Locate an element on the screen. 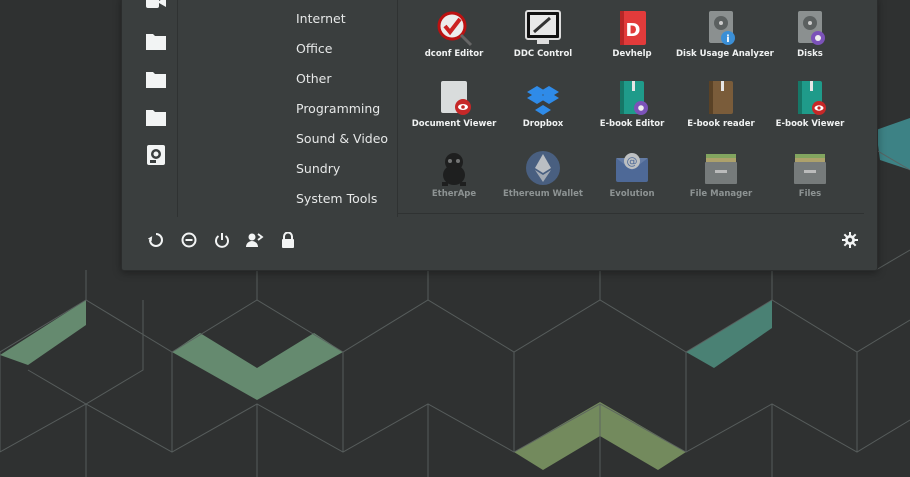 Image resolution: width=910 pixels, height=477 pixels. app-document-viewer: Document Viewer is located at coordinates (454, 105).